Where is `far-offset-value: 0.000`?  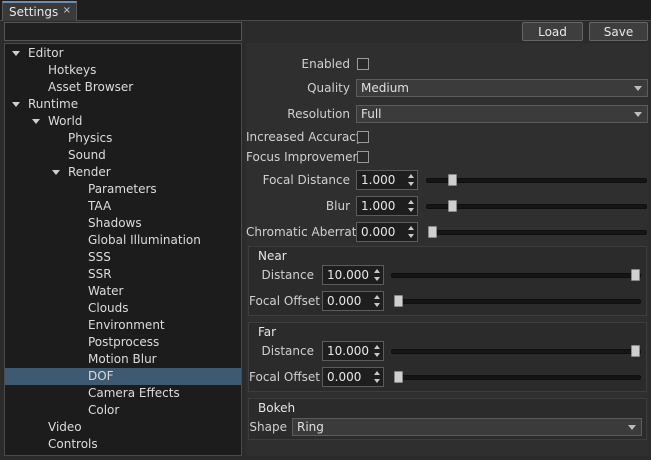
far-offset-value: 0.000 is located at coordinates (344, 377).